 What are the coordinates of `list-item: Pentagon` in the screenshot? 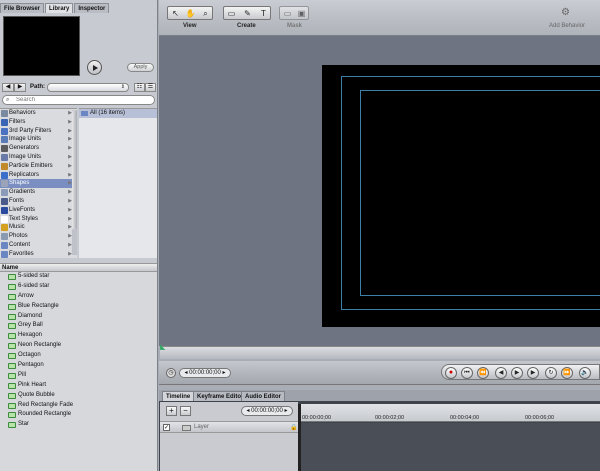 It's located at (78, 366).